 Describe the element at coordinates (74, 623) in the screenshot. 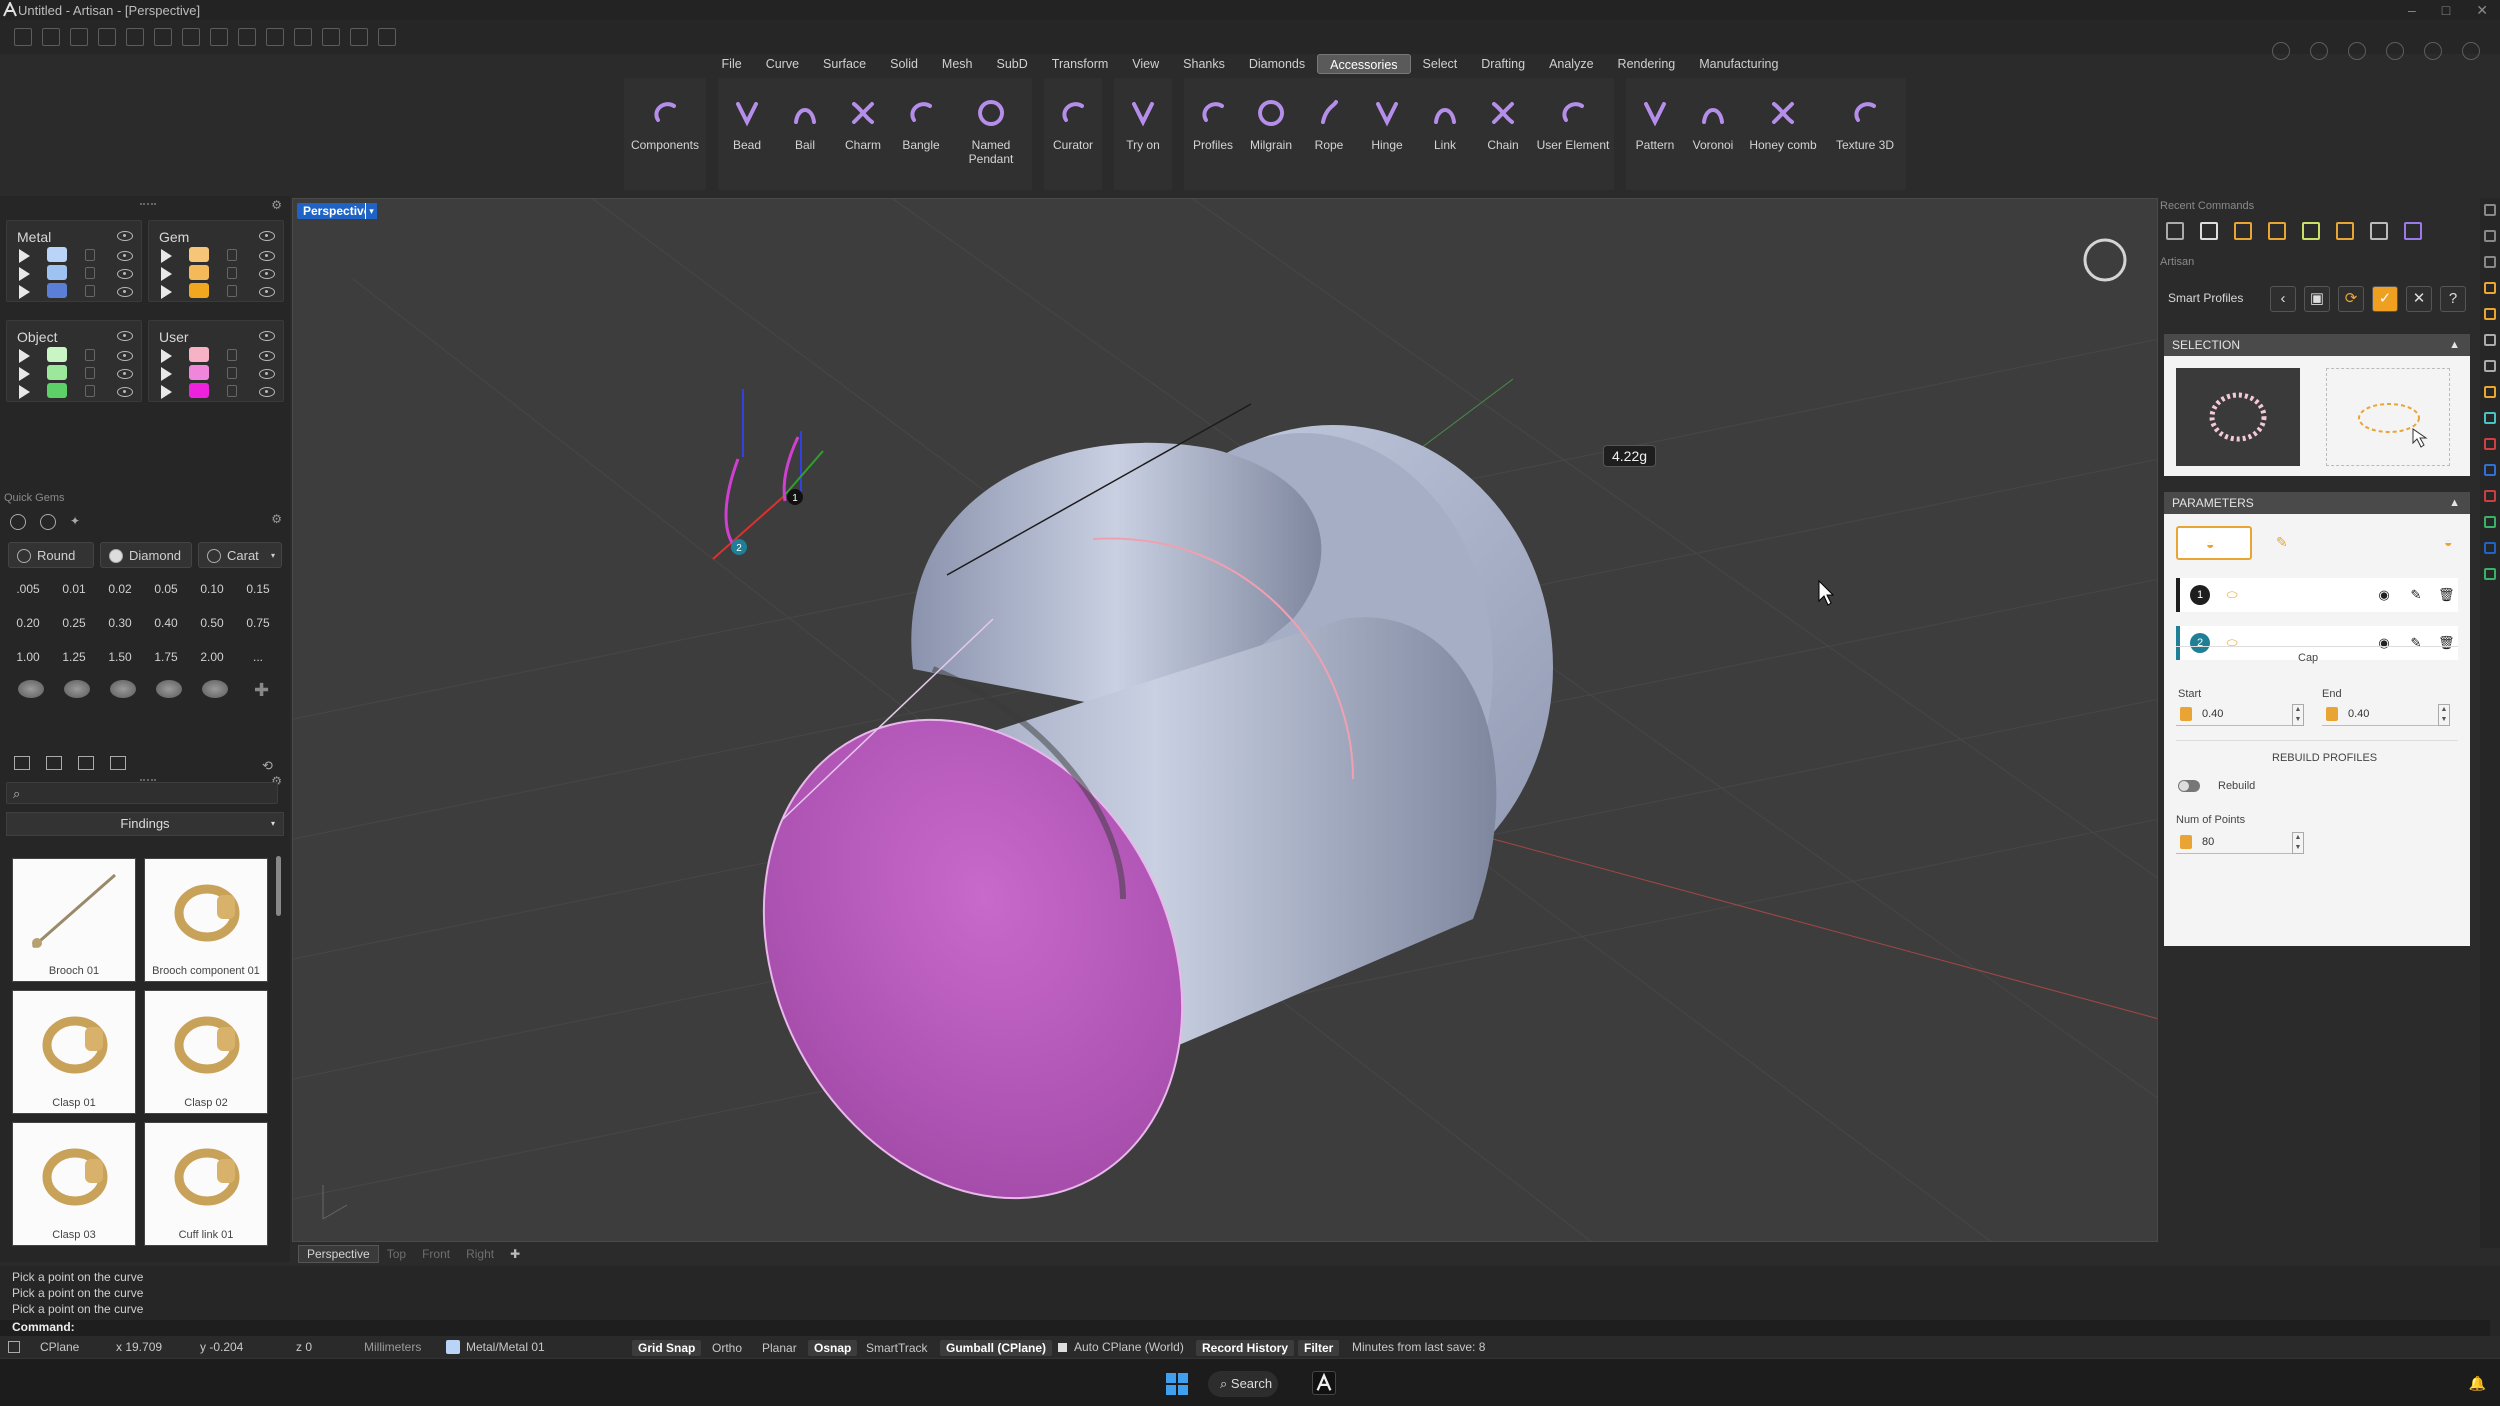

I see `gem-size-button: 0.25` at that location.